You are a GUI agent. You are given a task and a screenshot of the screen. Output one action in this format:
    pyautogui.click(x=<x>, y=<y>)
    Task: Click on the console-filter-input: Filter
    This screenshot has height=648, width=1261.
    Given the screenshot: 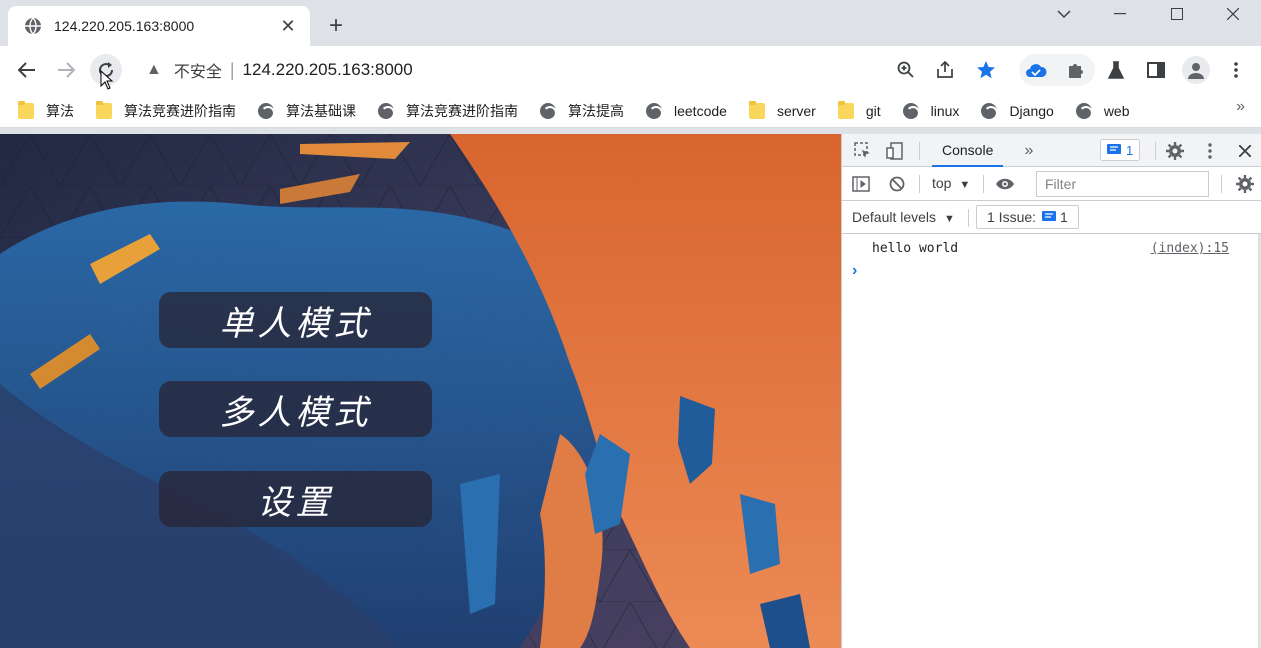 What is the action you would take?
    pyautogui.click(x=1122, y=184)
    